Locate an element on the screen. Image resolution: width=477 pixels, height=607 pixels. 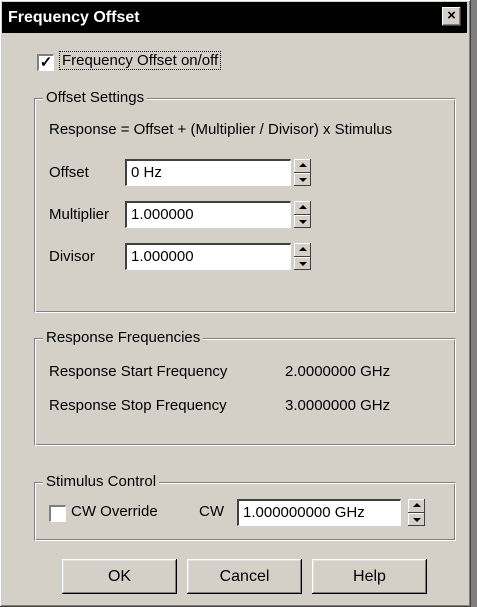
close-icon: × is located at coordinates (451, 15).